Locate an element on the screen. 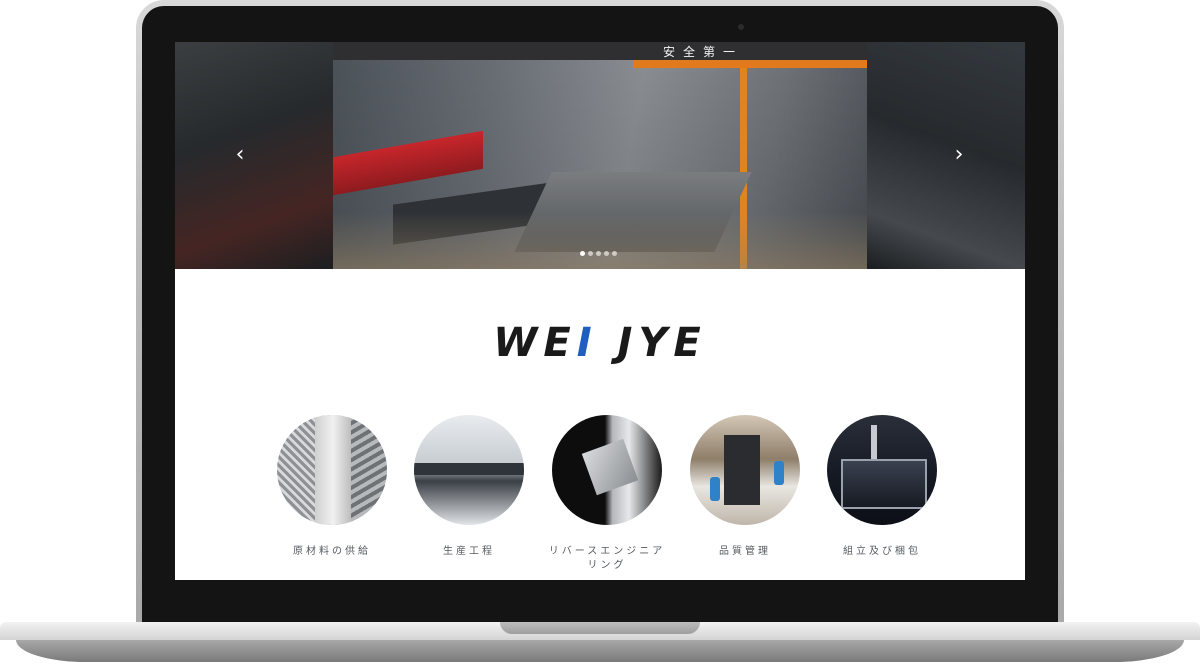  quality-control-image is located at coordinates (745, 470).